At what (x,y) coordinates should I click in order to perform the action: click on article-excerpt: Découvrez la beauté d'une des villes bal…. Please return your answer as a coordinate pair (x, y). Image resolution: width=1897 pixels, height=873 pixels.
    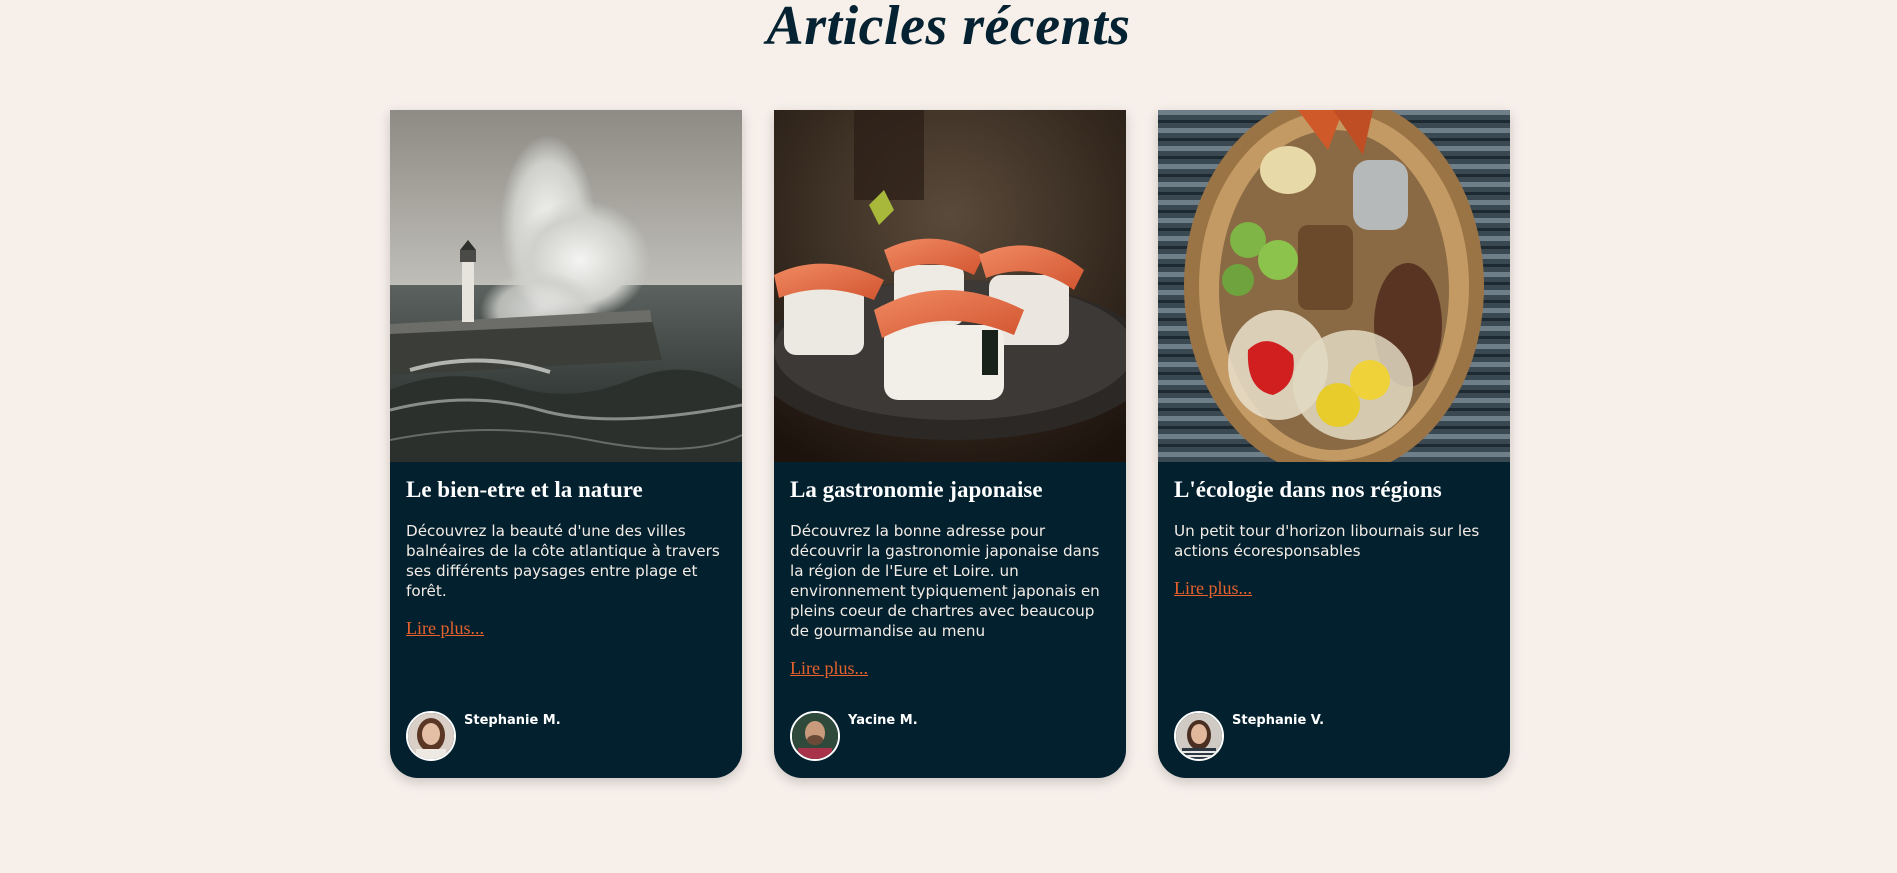
    Looking at the image, I should click on (563, 561).